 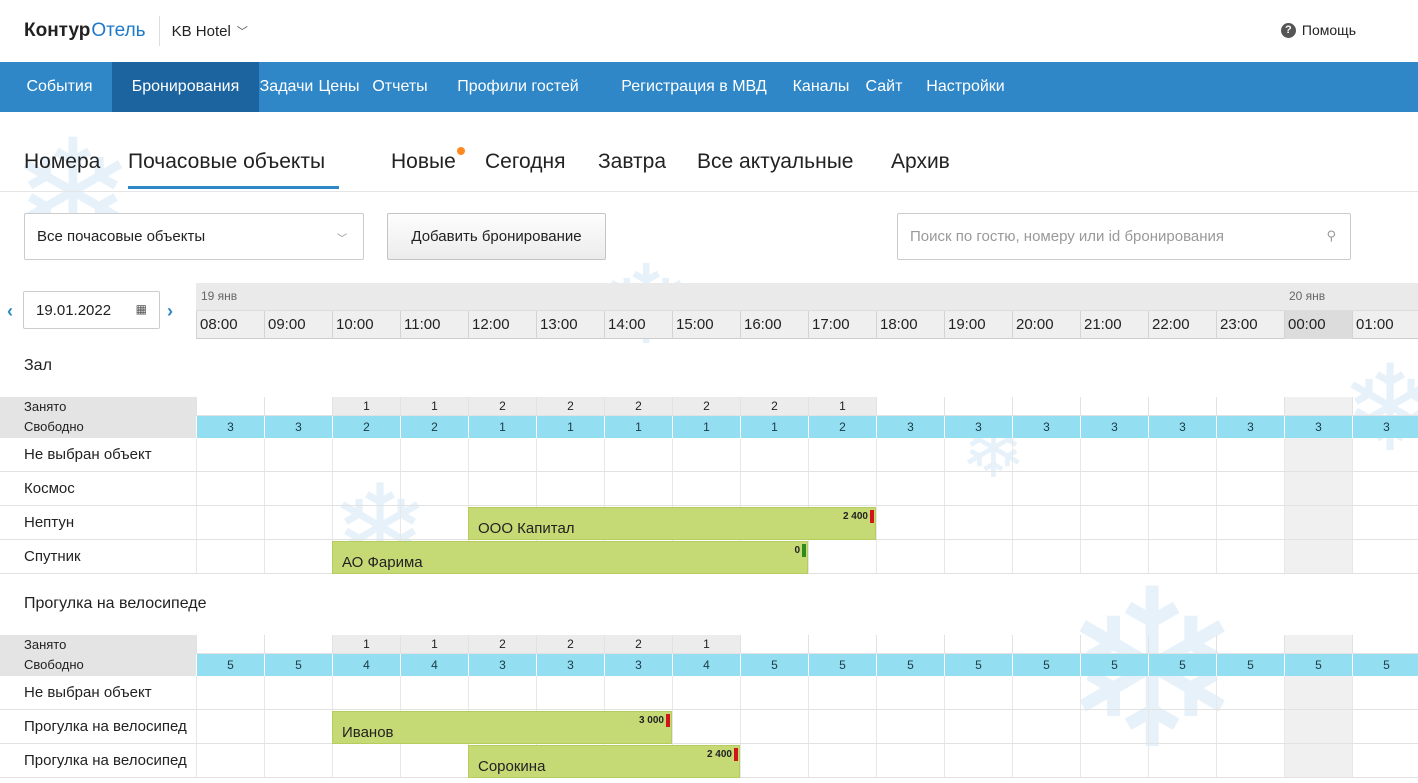 I want to click on search-input, so click(x=1110, y=236).